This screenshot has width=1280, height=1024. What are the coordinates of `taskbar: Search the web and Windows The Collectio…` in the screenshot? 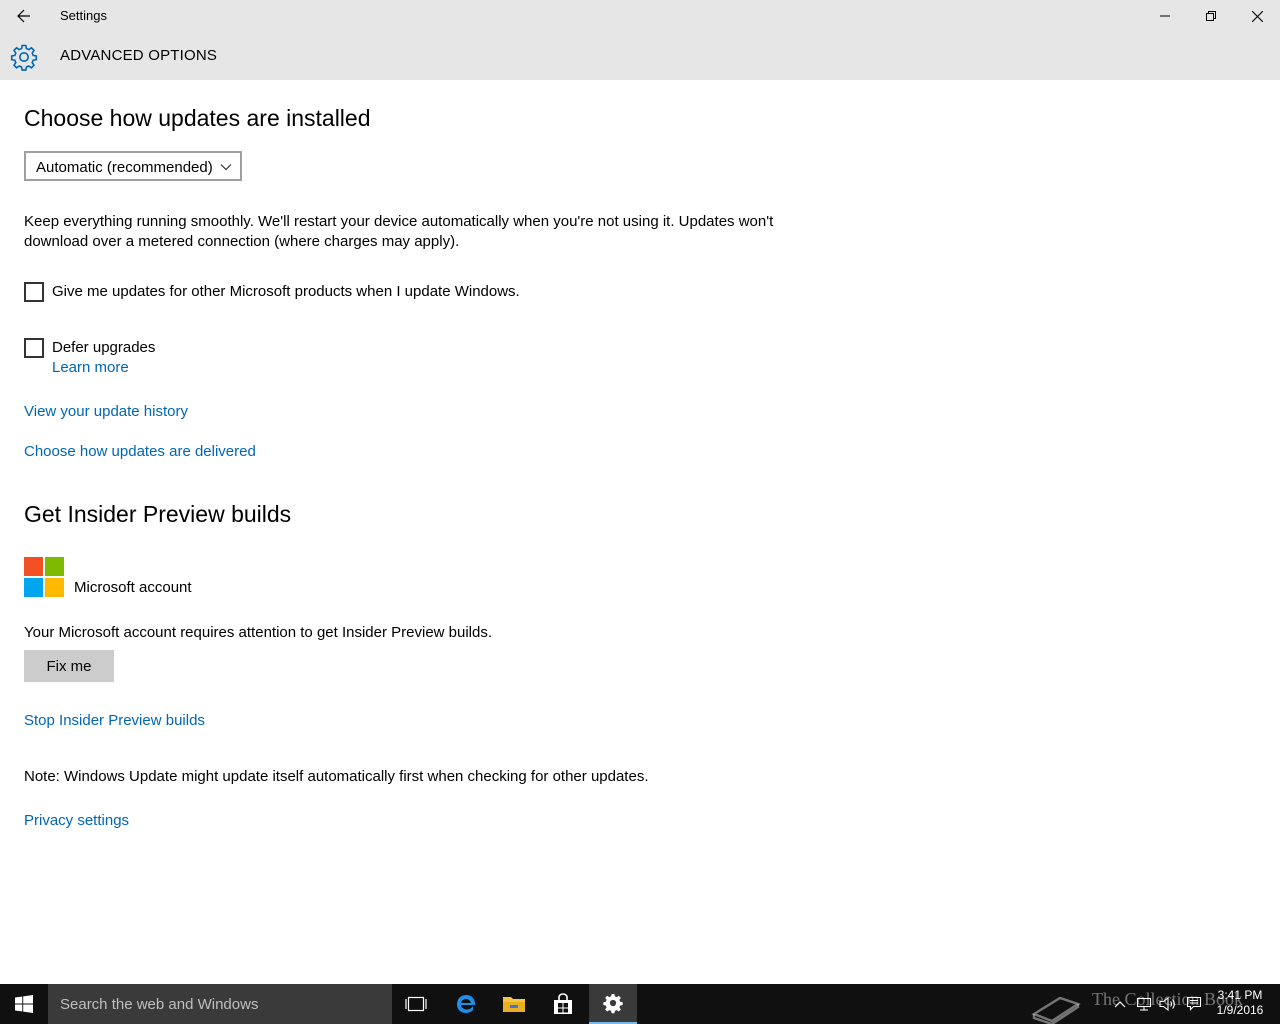 It's located at (640, 1004).